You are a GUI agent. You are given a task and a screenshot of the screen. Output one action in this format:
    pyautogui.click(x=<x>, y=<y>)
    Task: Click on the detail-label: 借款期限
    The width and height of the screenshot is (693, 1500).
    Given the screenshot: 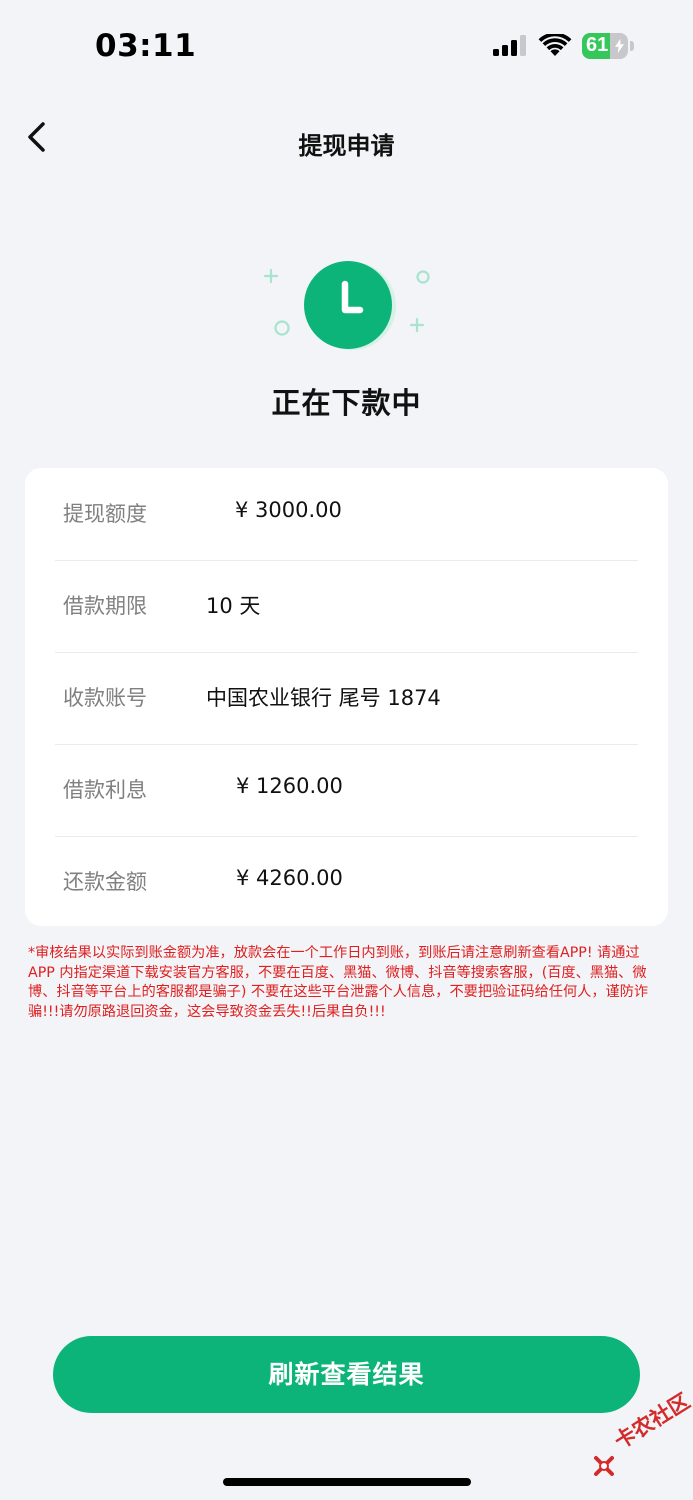 What is the action you would take?
    pyautogui.click(x=105, y=606)
    